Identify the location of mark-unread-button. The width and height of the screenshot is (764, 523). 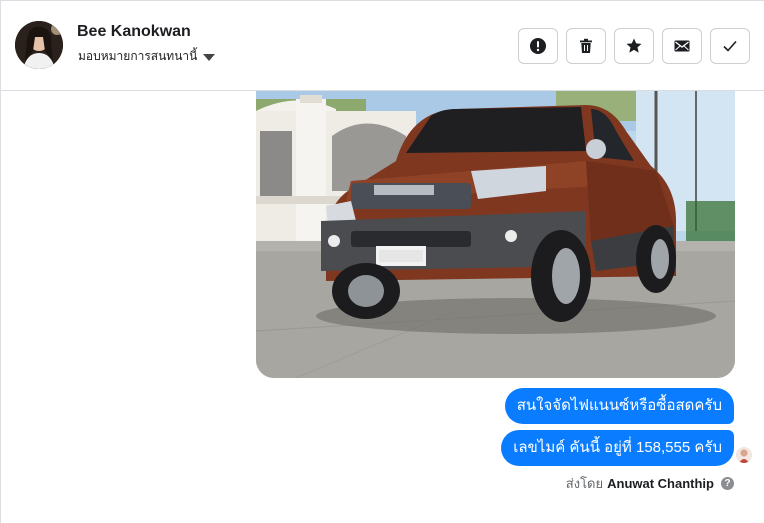
(682, 46).